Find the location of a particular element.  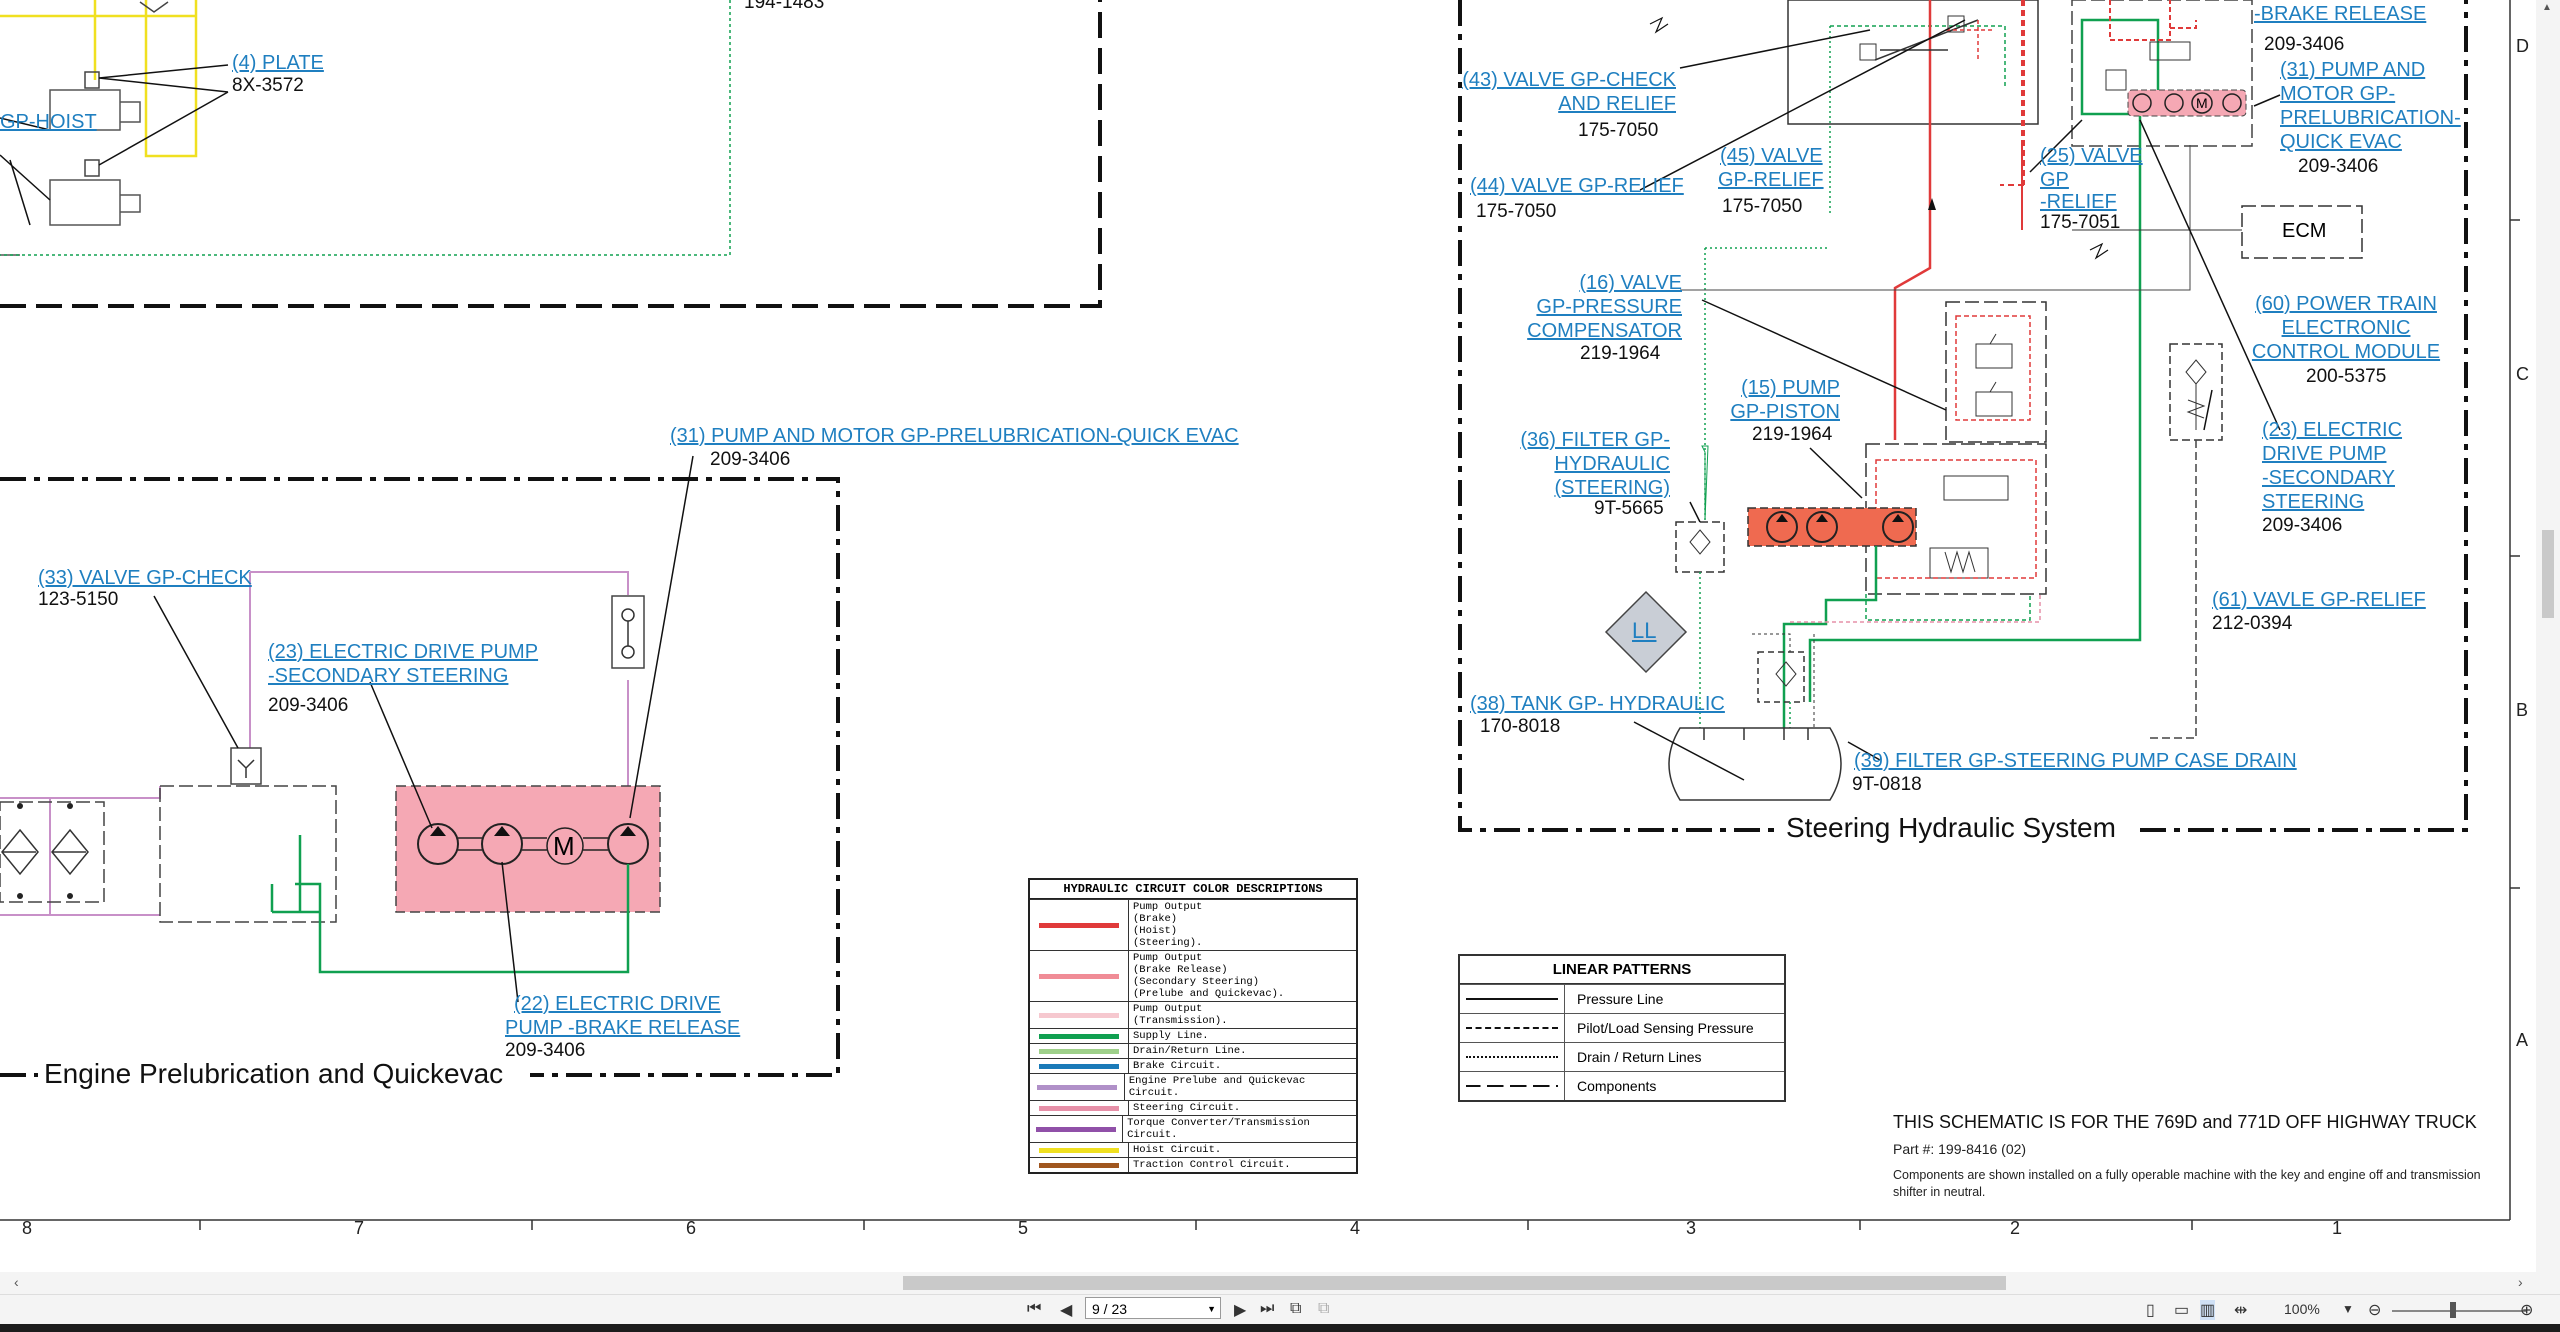

color-legend-text: Traction Control Circuit. is located at coordinates (1212, 1165).